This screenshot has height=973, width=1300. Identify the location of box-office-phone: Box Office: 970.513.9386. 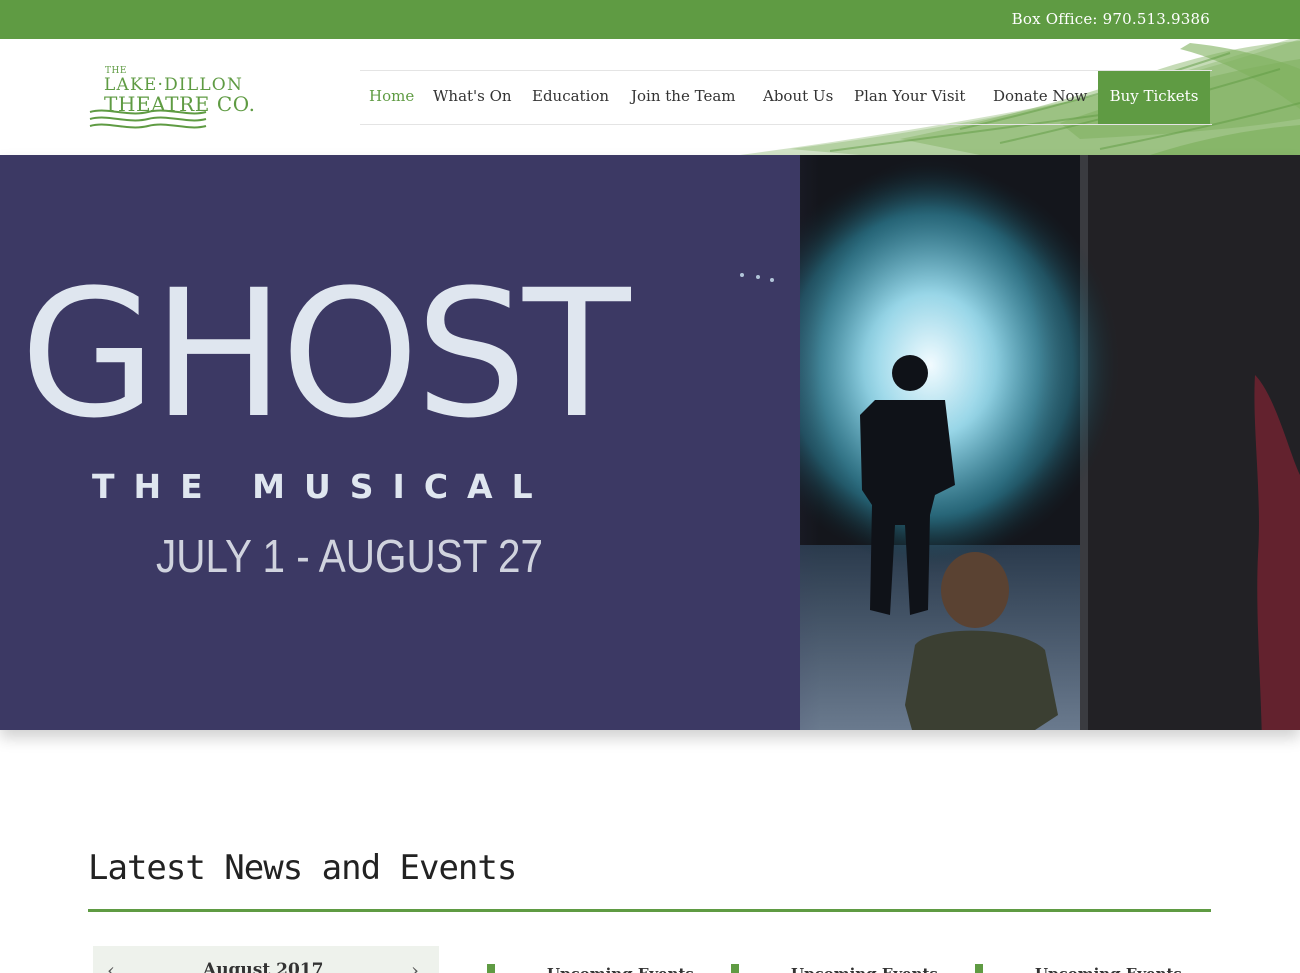
(1111, 19).